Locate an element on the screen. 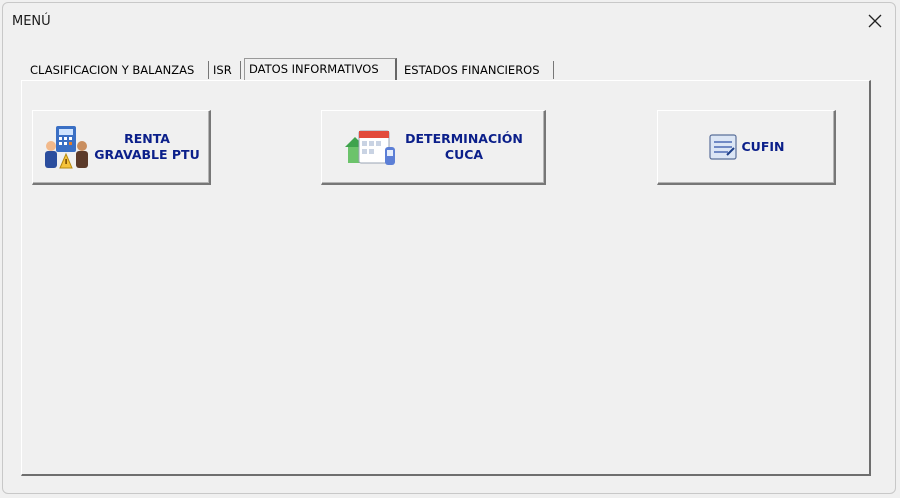  tab-estados-financieros: ESTADOS FINANCIEROS is located at coordinates (477, 70).